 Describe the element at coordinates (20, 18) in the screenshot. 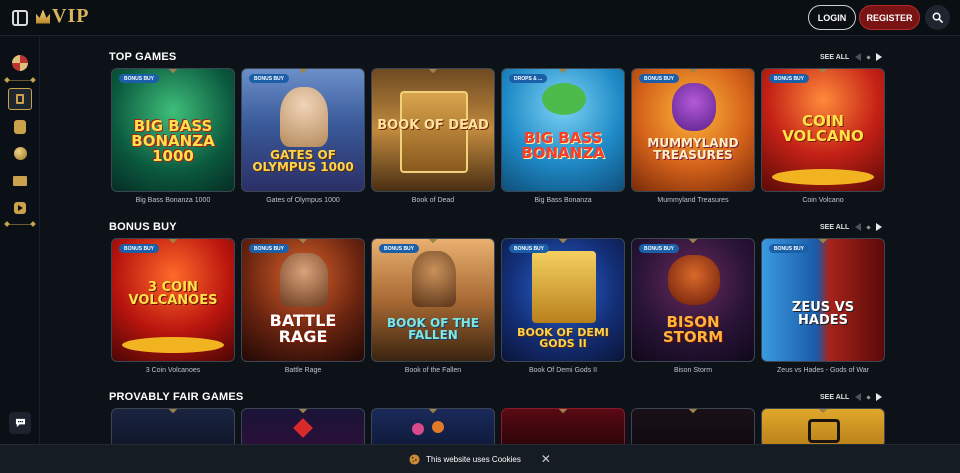

I see `sidebar-toggle-icon` at that location.